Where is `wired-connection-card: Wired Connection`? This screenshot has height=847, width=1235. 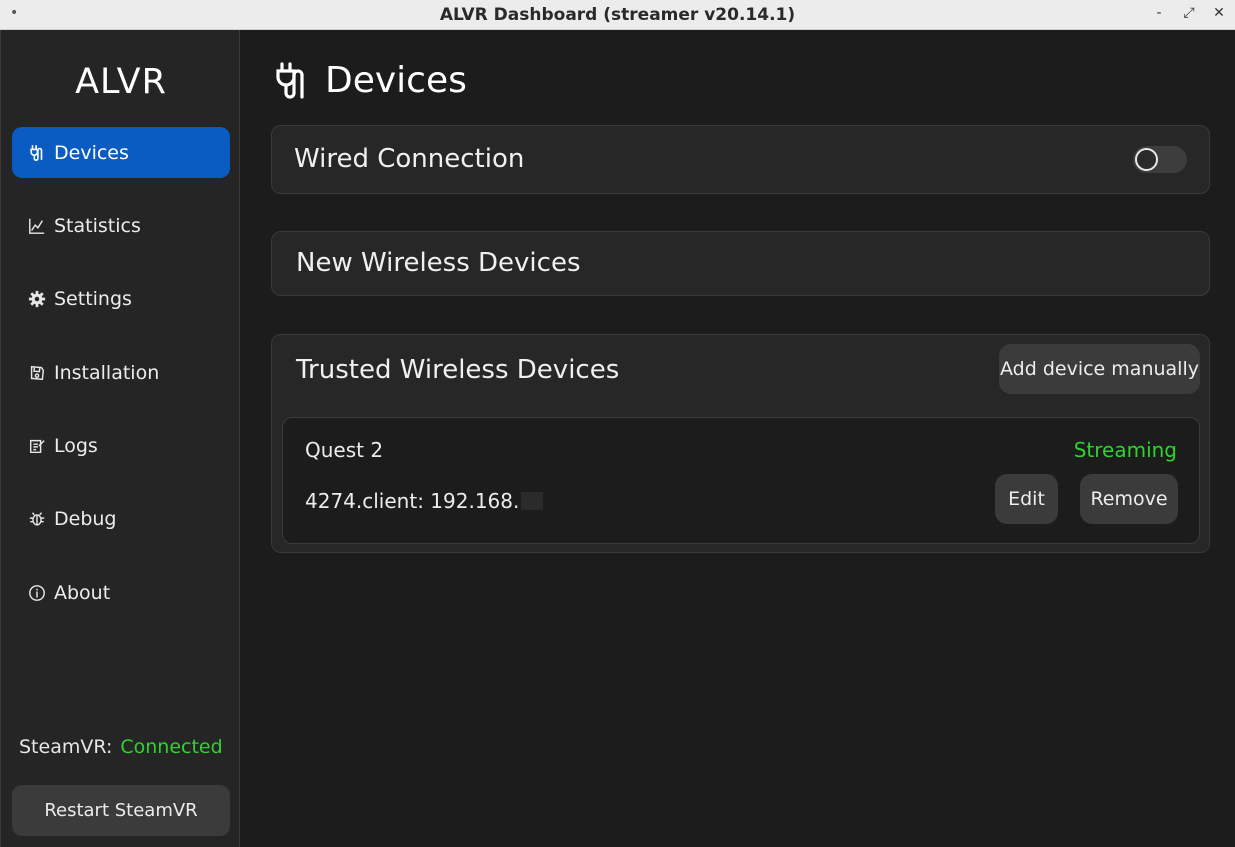 wired-connection-card: Wired Connection is located at coordinates (740, 159).